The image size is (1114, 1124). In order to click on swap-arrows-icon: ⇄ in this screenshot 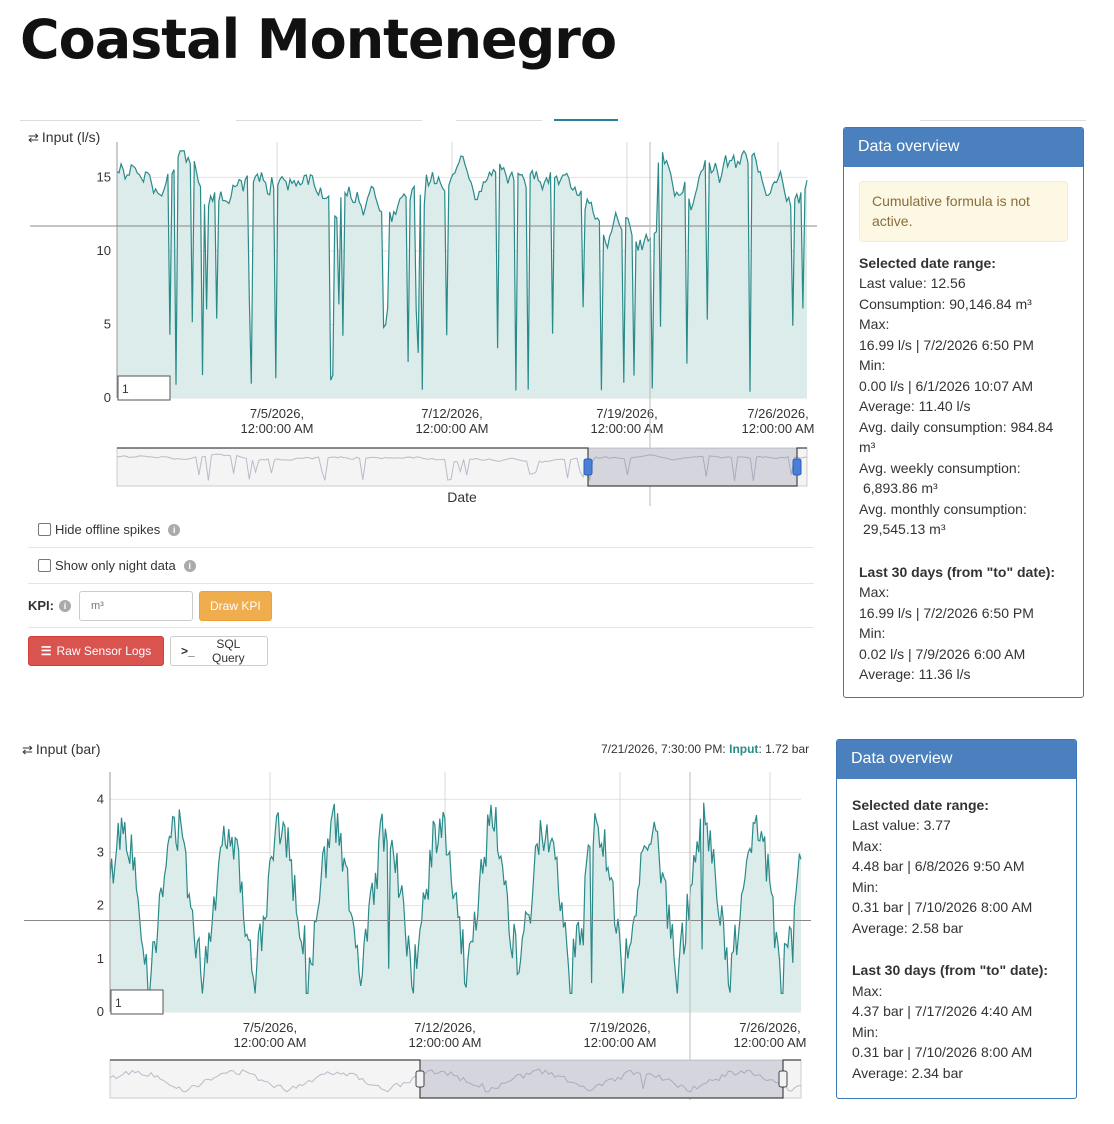, I will do `click(27, 749)`.